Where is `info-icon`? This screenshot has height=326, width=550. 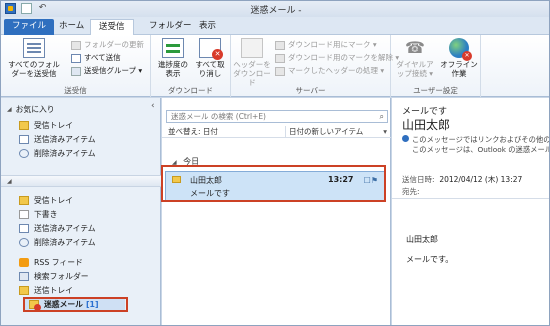
info-icon is located at coordinates (405, 138).